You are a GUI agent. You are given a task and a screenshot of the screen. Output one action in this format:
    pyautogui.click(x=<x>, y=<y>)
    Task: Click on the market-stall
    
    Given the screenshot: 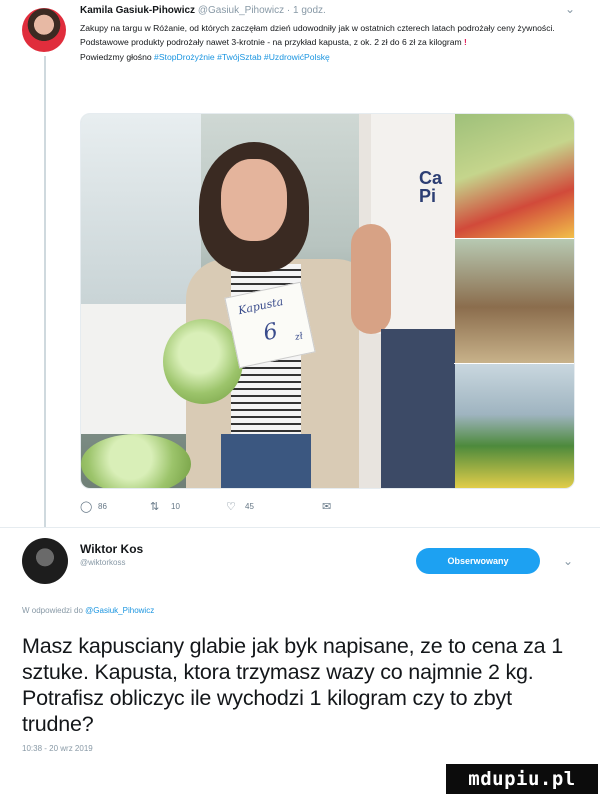 What is the action you would take?
    pyautogui.click(x=141, y=209)
    